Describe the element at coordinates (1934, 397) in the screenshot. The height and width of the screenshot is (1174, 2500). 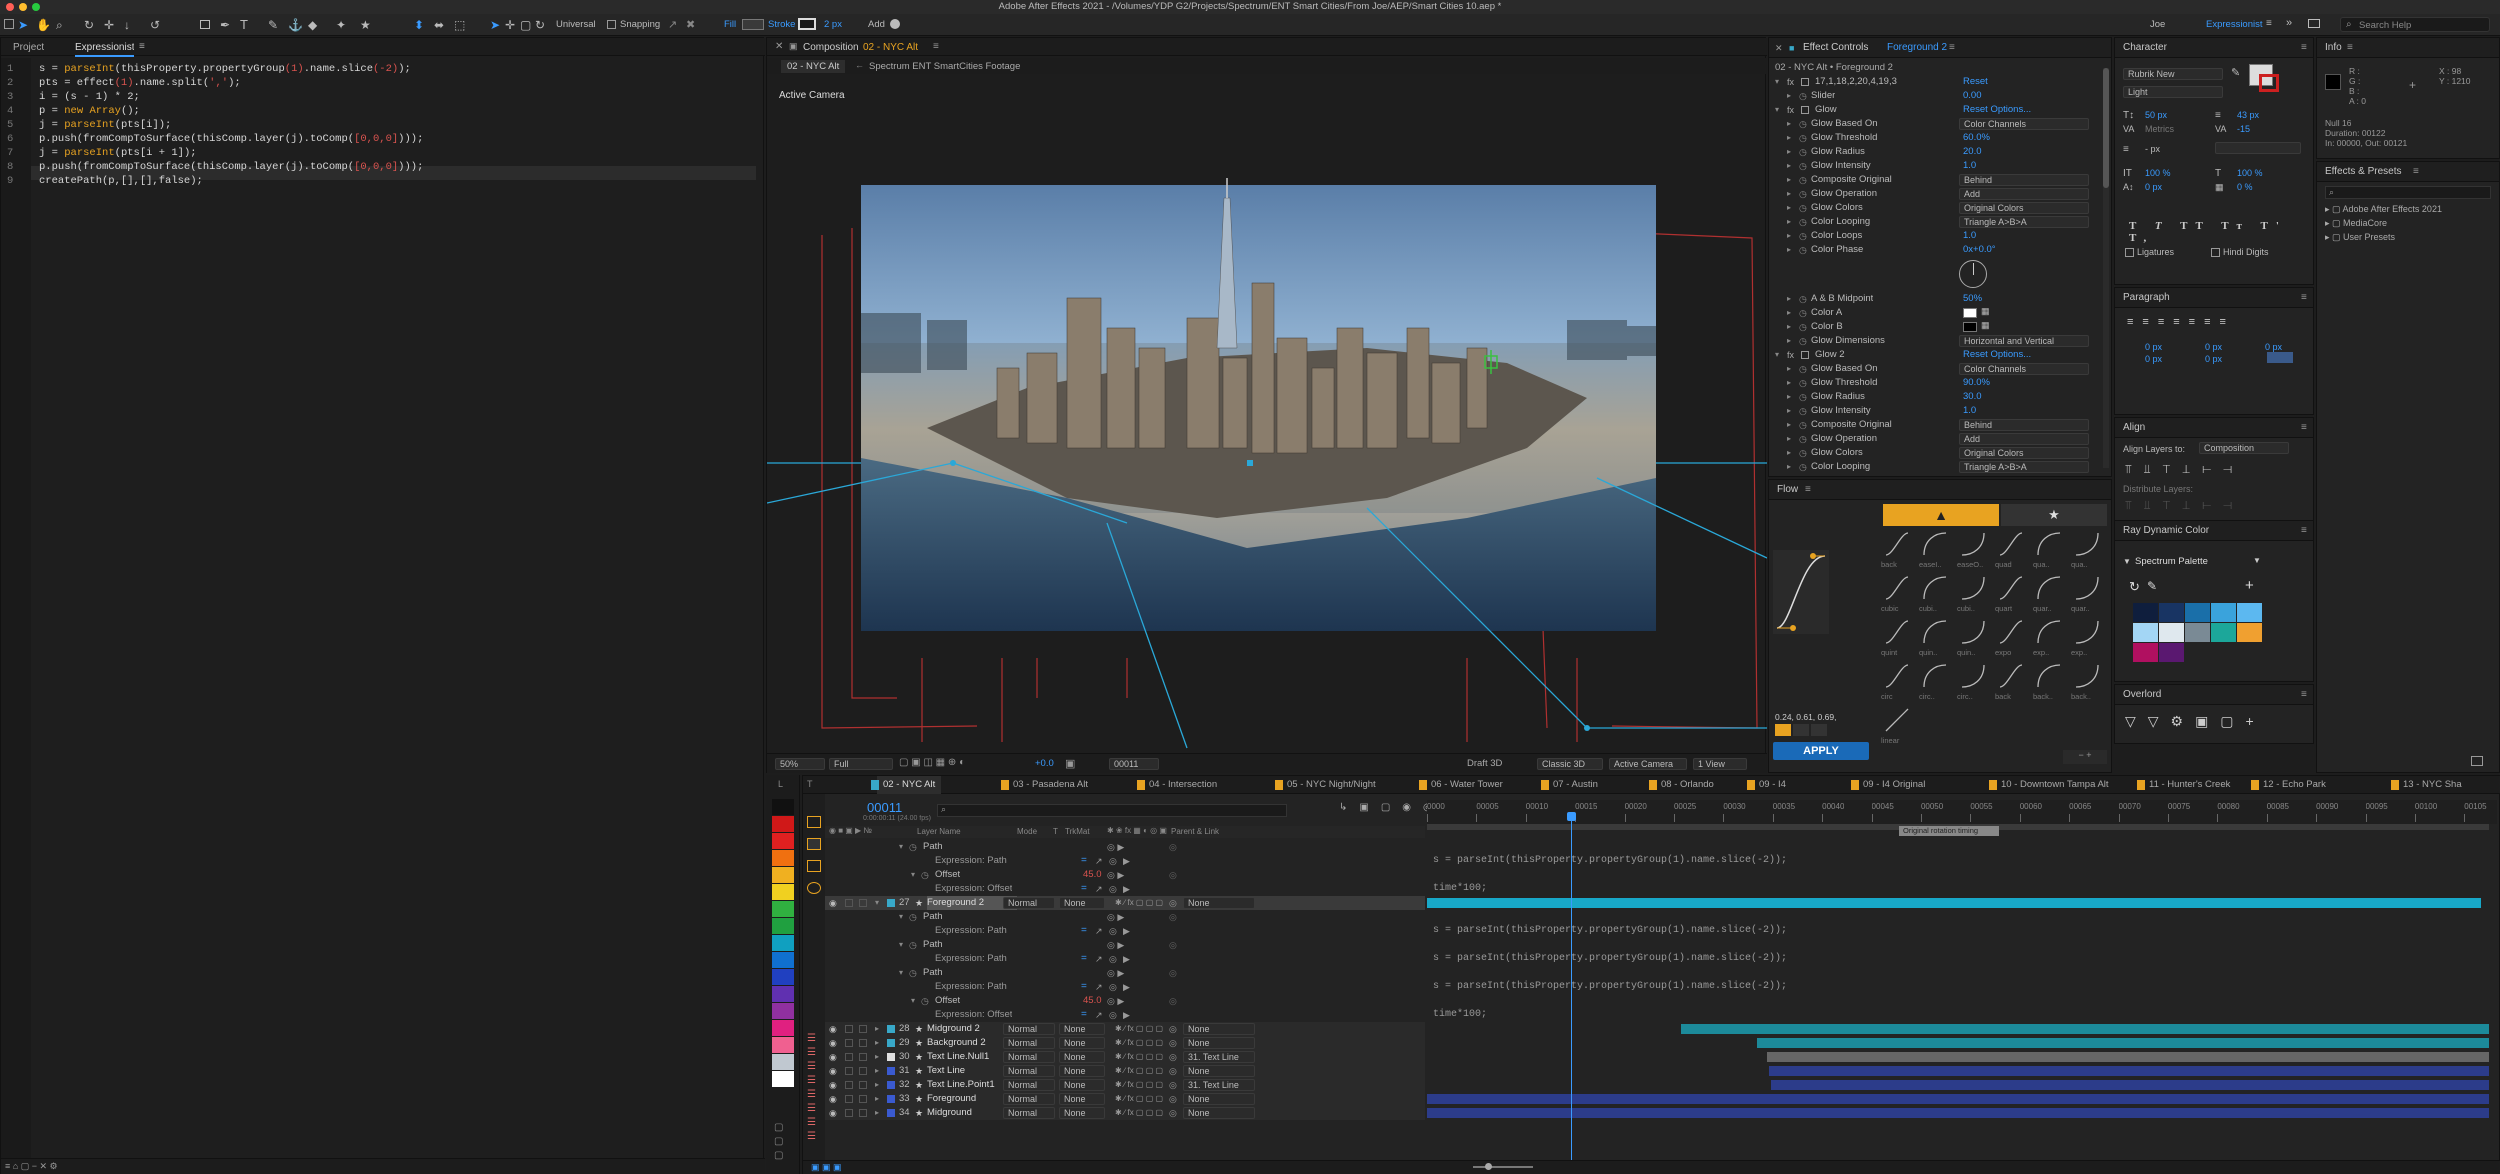
I see `ec-row: ▸ ◷ Glow Radius 30.0` at that location.